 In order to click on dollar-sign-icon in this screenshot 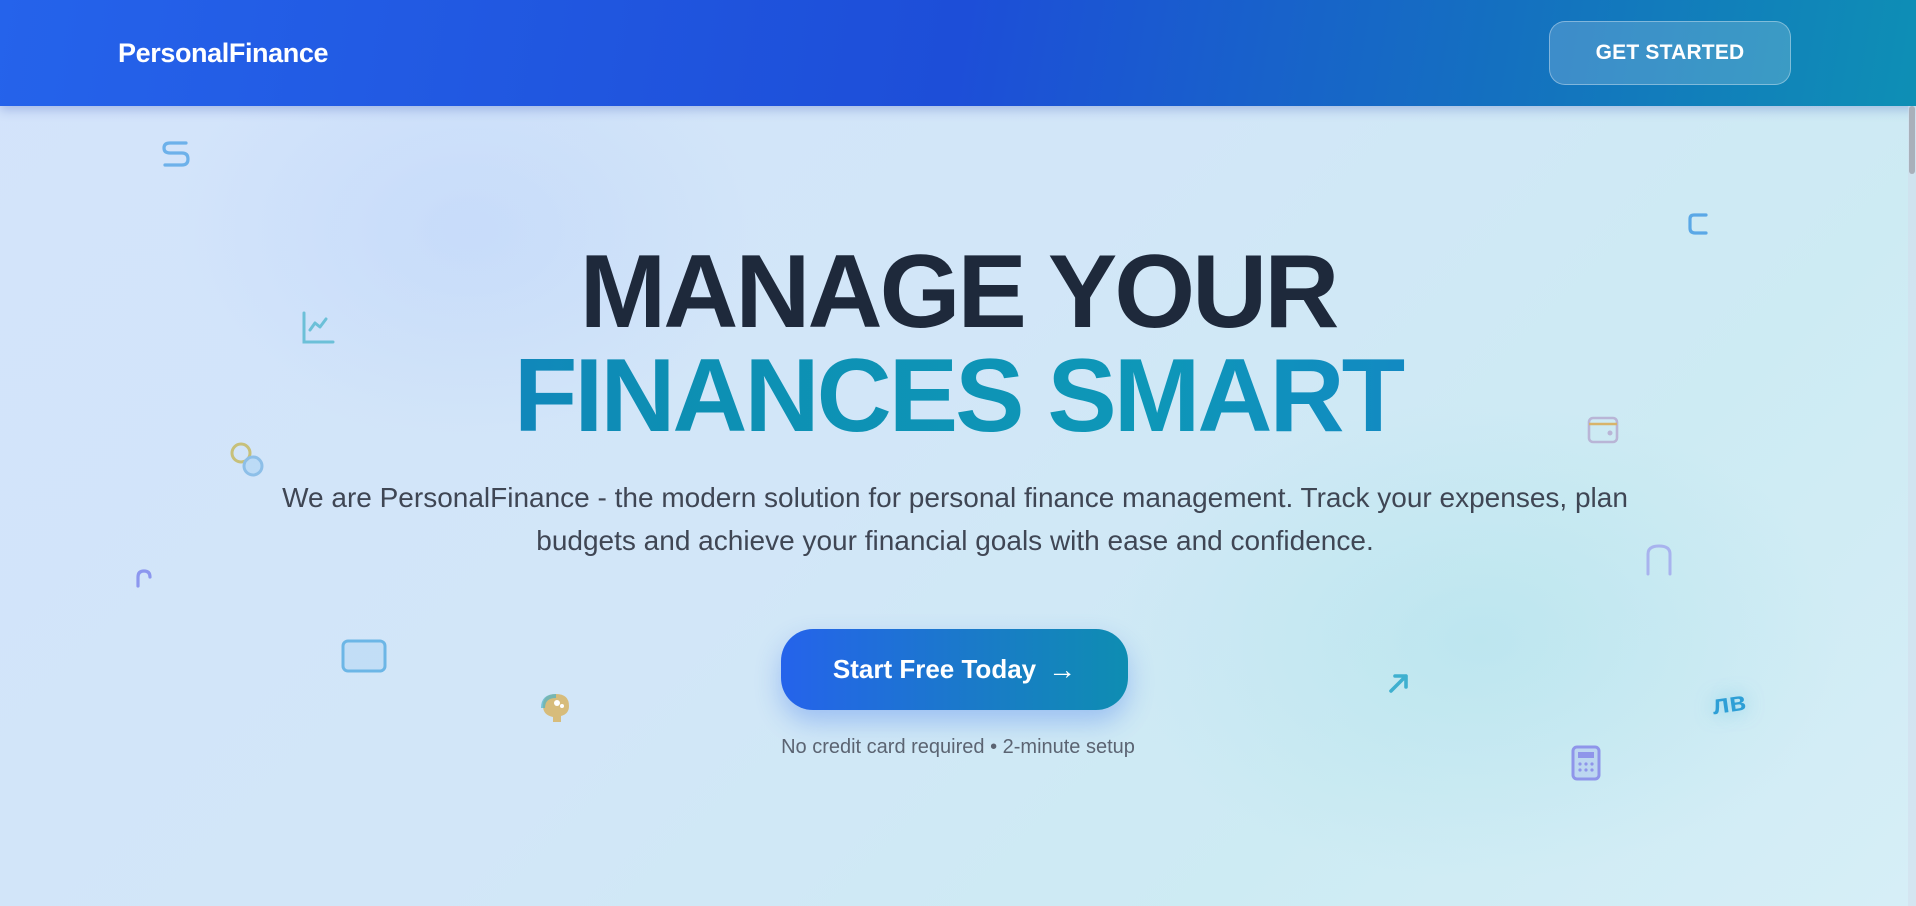, I will do `click(176, 154)`.